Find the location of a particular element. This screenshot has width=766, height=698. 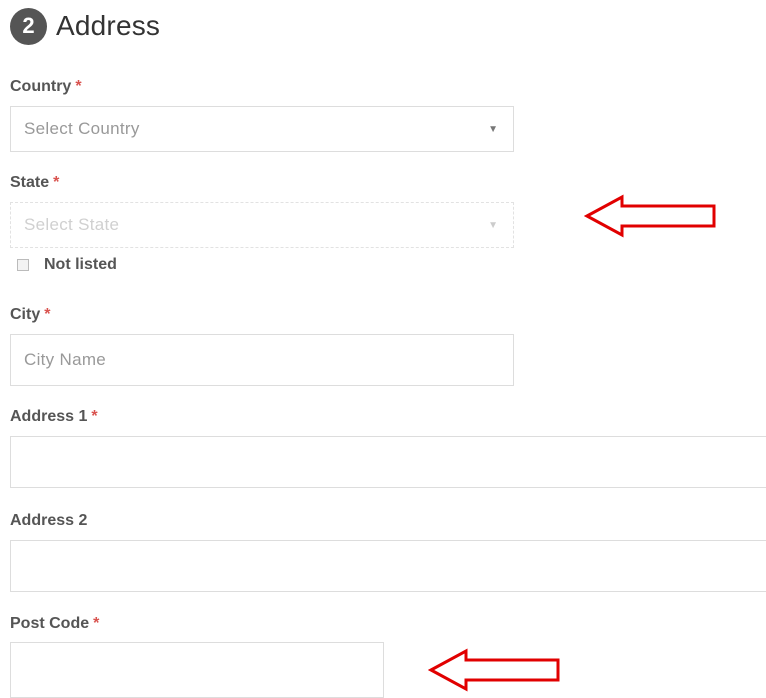

address2-label: Address 2 is located at coordinates (48, 521).